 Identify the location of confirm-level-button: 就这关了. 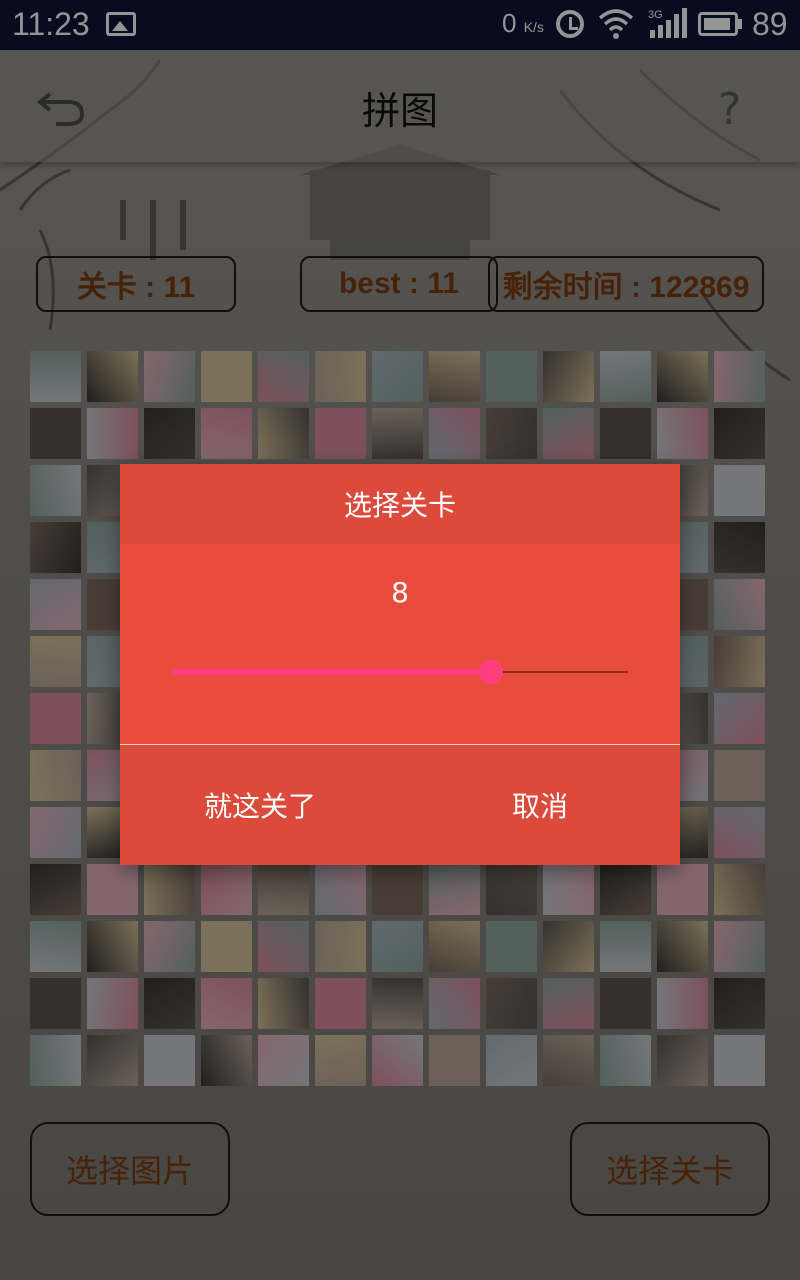
(260, 805).